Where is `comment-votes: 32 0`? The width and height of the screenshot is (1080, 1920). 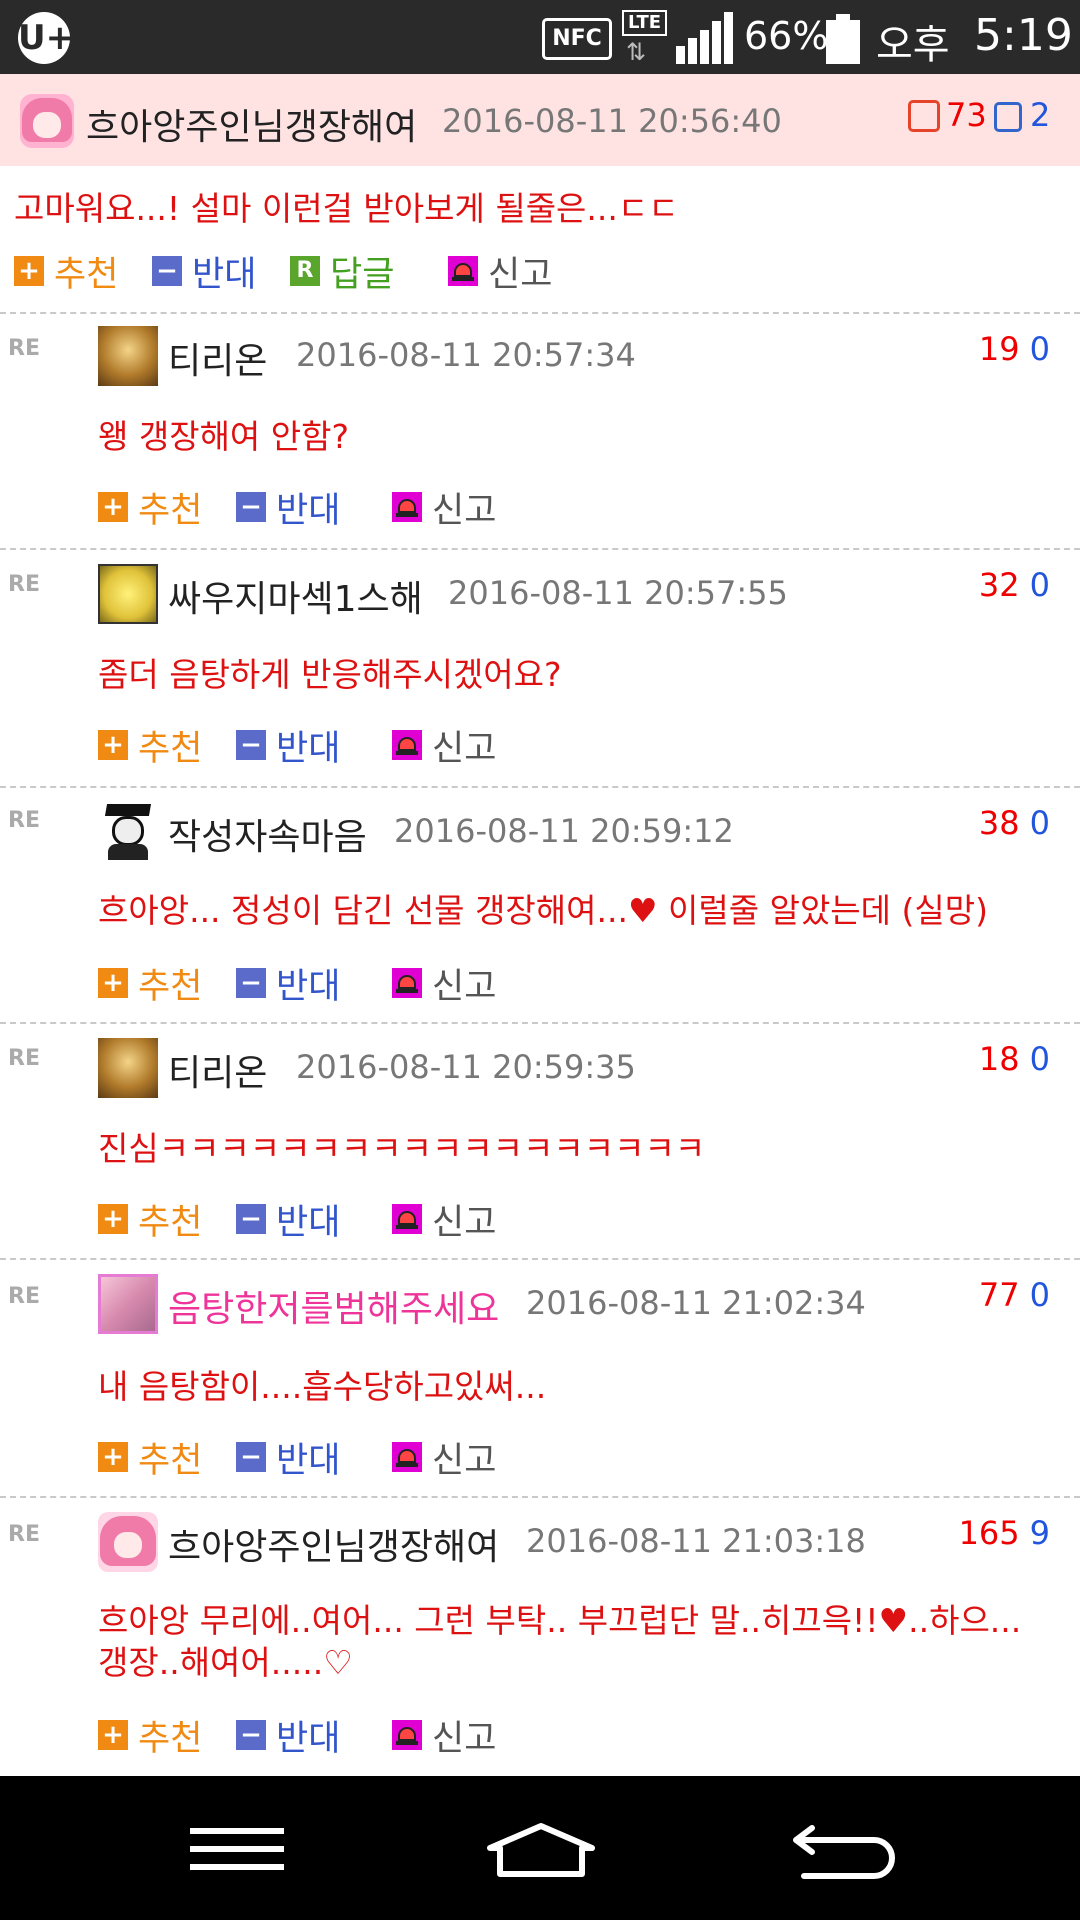
comment-votes: 32 0 is located at coordinates (1014, 585).